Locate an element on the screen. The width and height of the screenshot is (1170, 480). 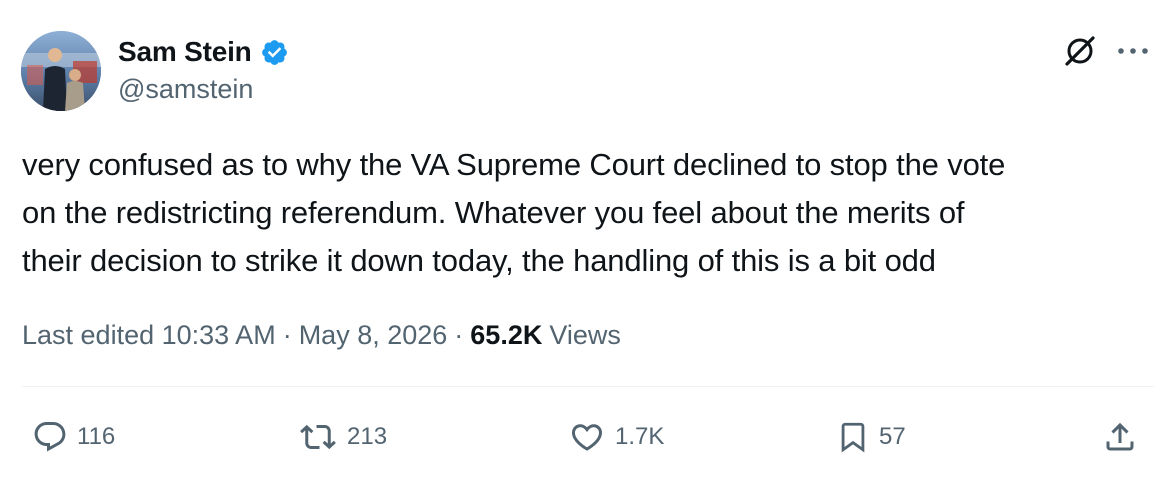
more-icon is located at coordinates (1133, 51).